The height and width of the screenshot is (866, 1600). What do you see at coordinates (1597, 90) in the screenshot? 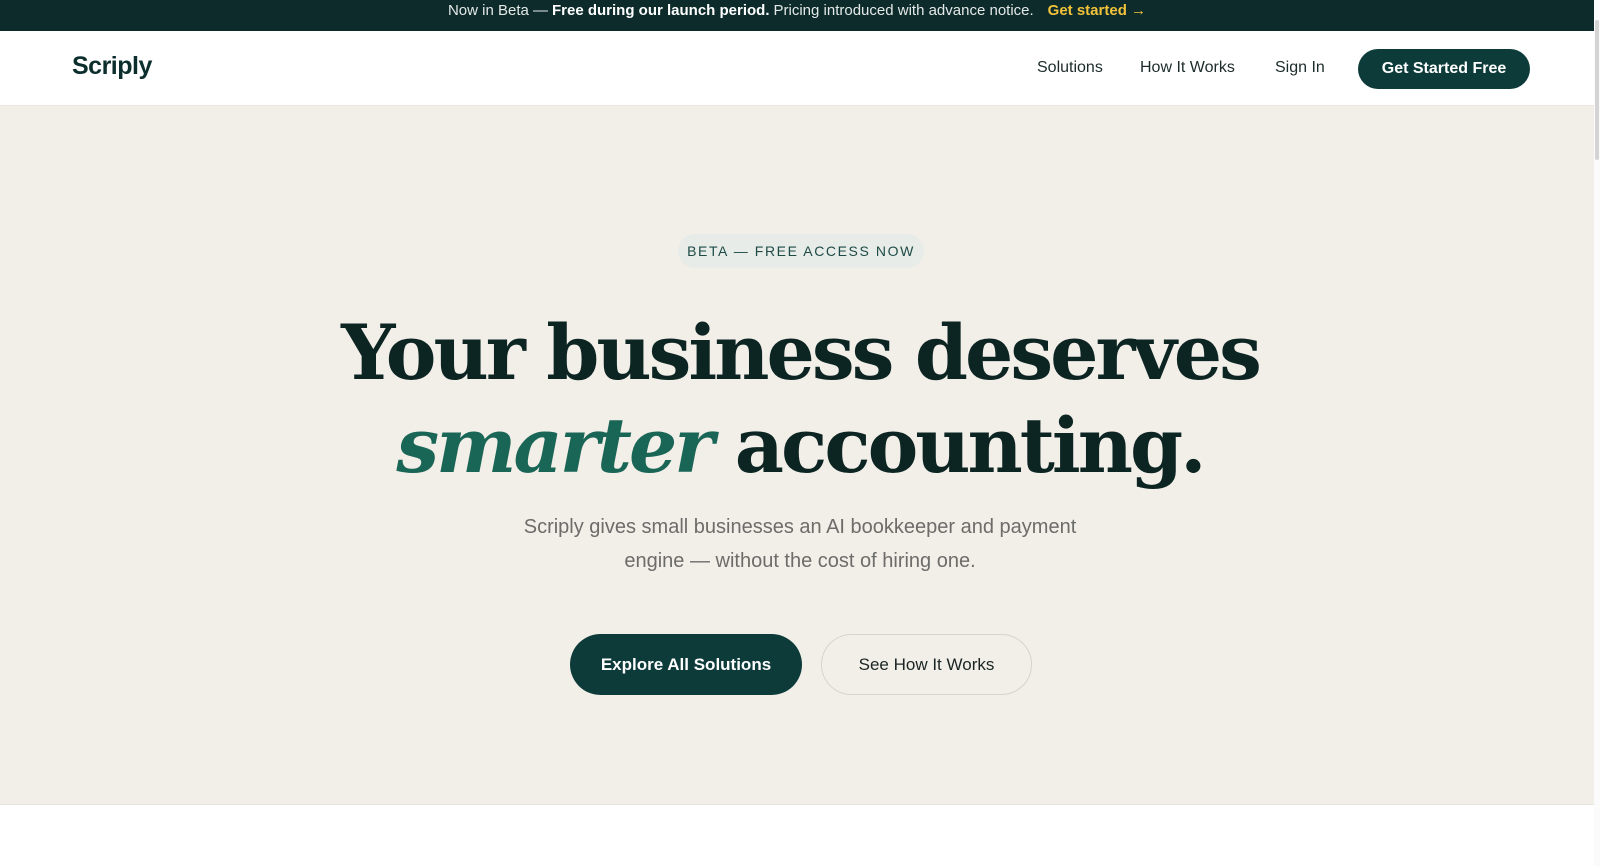
I see `scrollbar-thumb` at bounding box center [1597, 90].